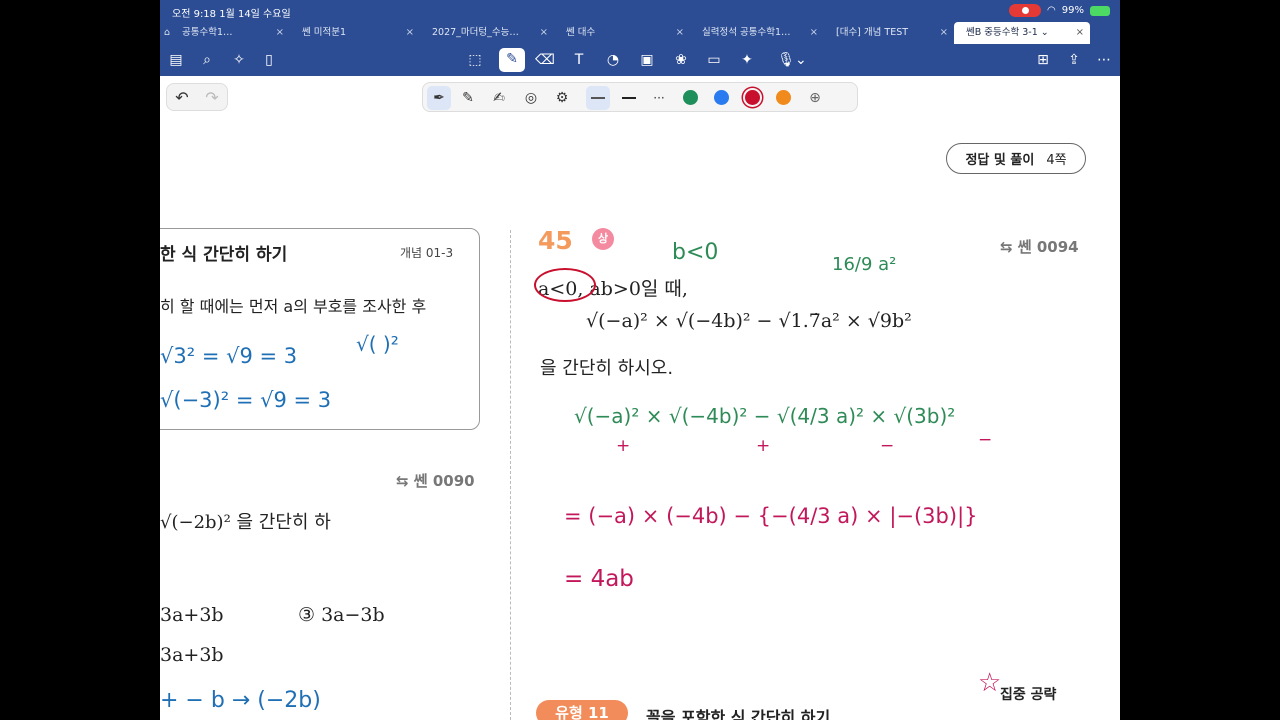 Image resolution: width=1280 pixels, height=720 pixels. Describe the element at coordinates (207, 60) in the screenshot. I see `search-icon: ⌕` at that location.